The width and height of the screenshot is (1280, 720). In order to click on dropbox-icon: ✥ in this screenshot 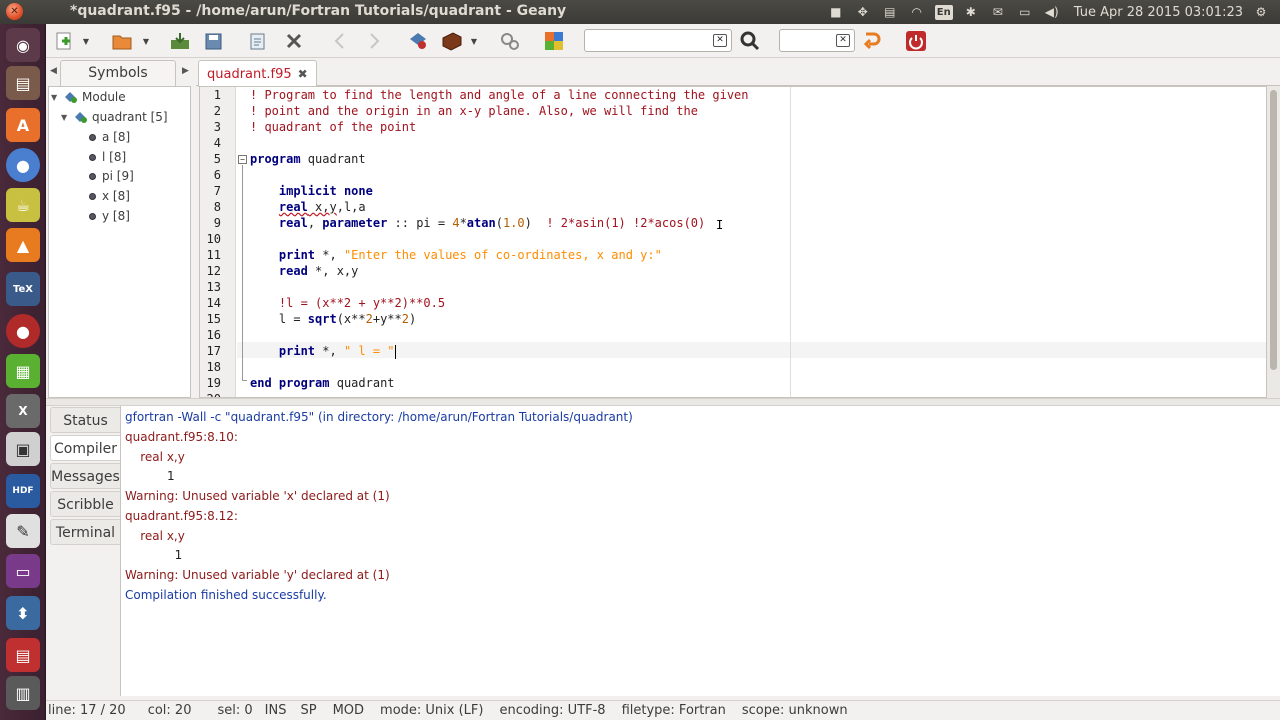, I will do `click(863, 12)`.